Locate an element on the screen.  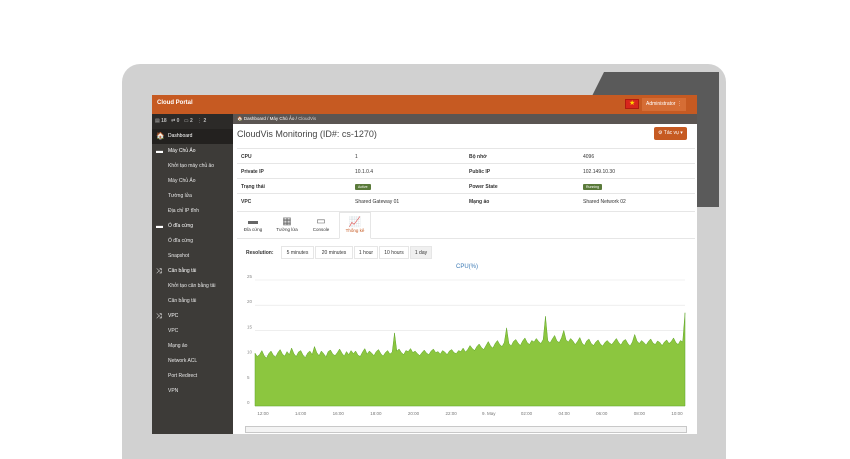
y-tick-label: 10 is located at coordinates (250, 352).